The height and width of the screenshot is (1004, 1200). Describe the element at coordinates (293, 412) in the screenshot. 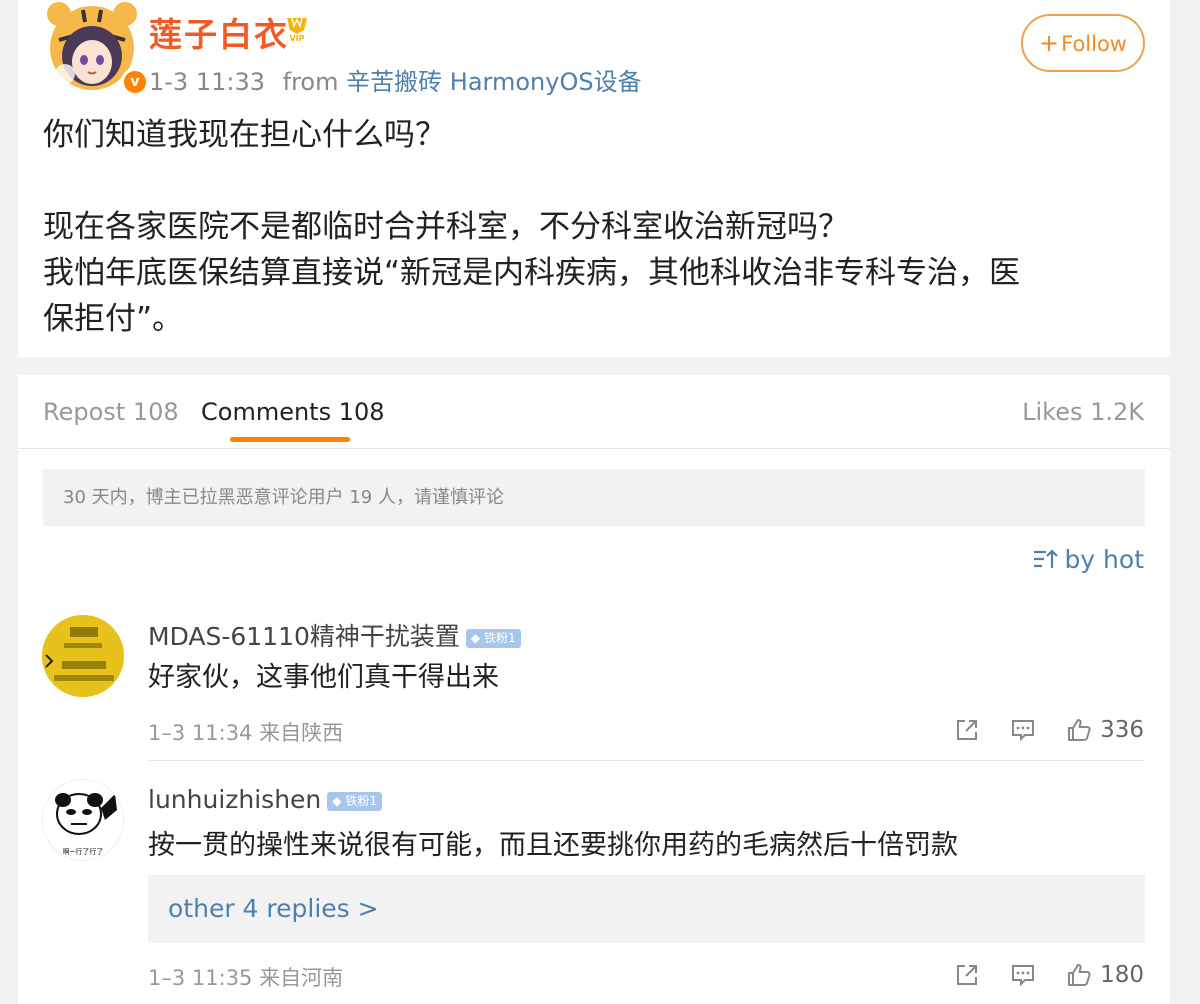

I see `tab-comments: Comments 108` at that location.